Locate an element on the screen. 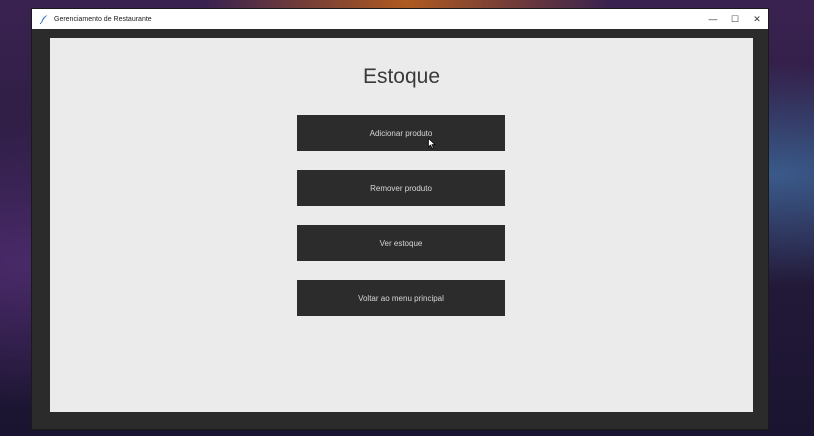 The width and height of the screenshot is (814, 436). page-title: Estoque is located at coordinates (401, 76).